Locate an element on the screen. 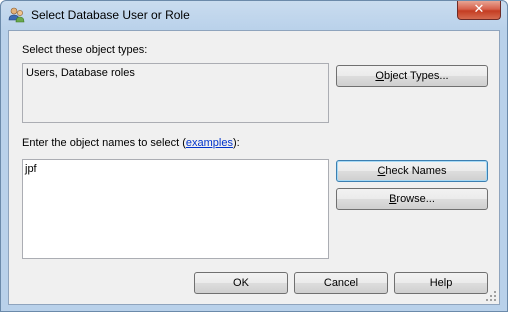 The image size is (508, 312). users-icon is located at coordinates (16, 15).